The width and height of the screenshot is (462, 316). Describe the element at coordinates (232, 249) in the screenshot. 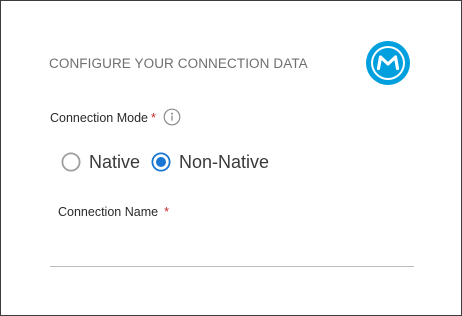

I see `connection-name-input` at that location.